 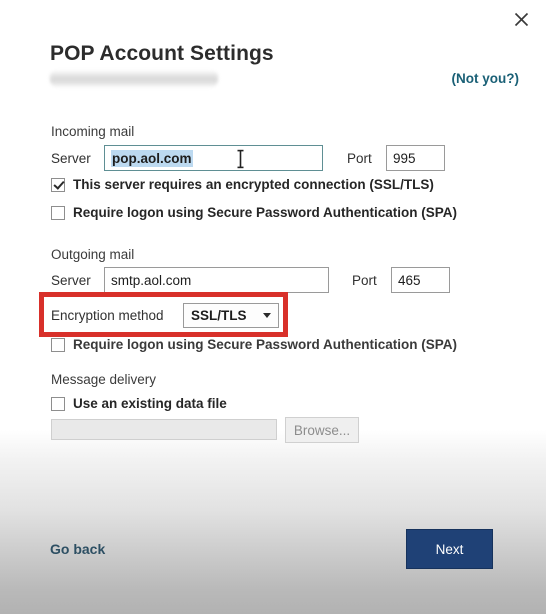 I want to click on encryption-method-label: Encryption method, so click(x=107, y=315).